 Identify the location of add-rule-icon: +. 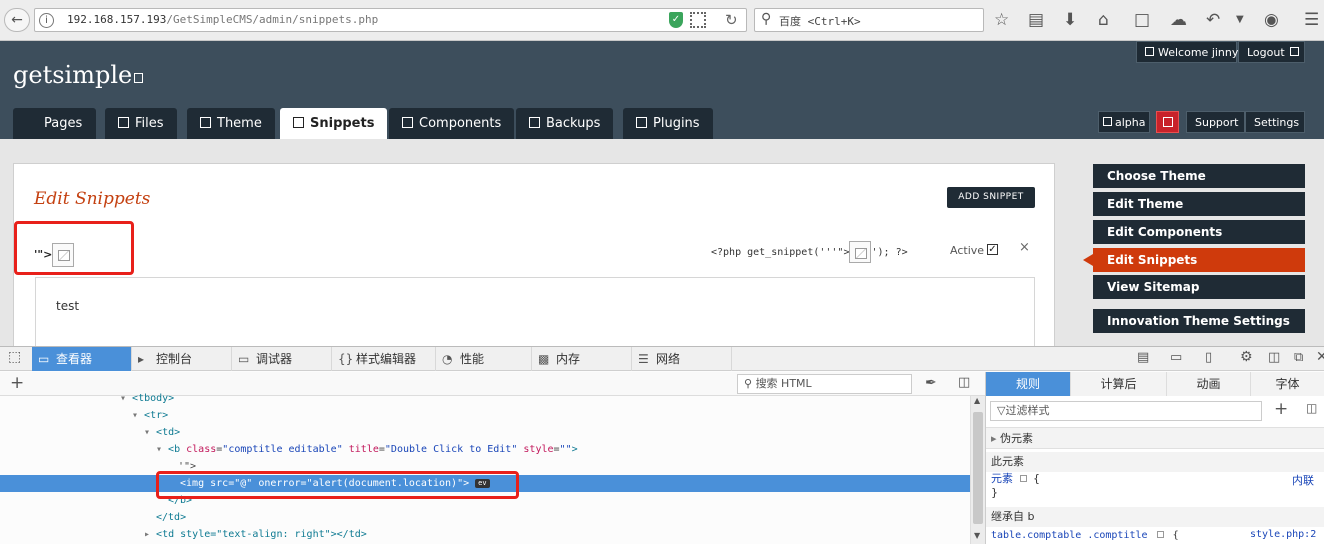
(1281, 409).